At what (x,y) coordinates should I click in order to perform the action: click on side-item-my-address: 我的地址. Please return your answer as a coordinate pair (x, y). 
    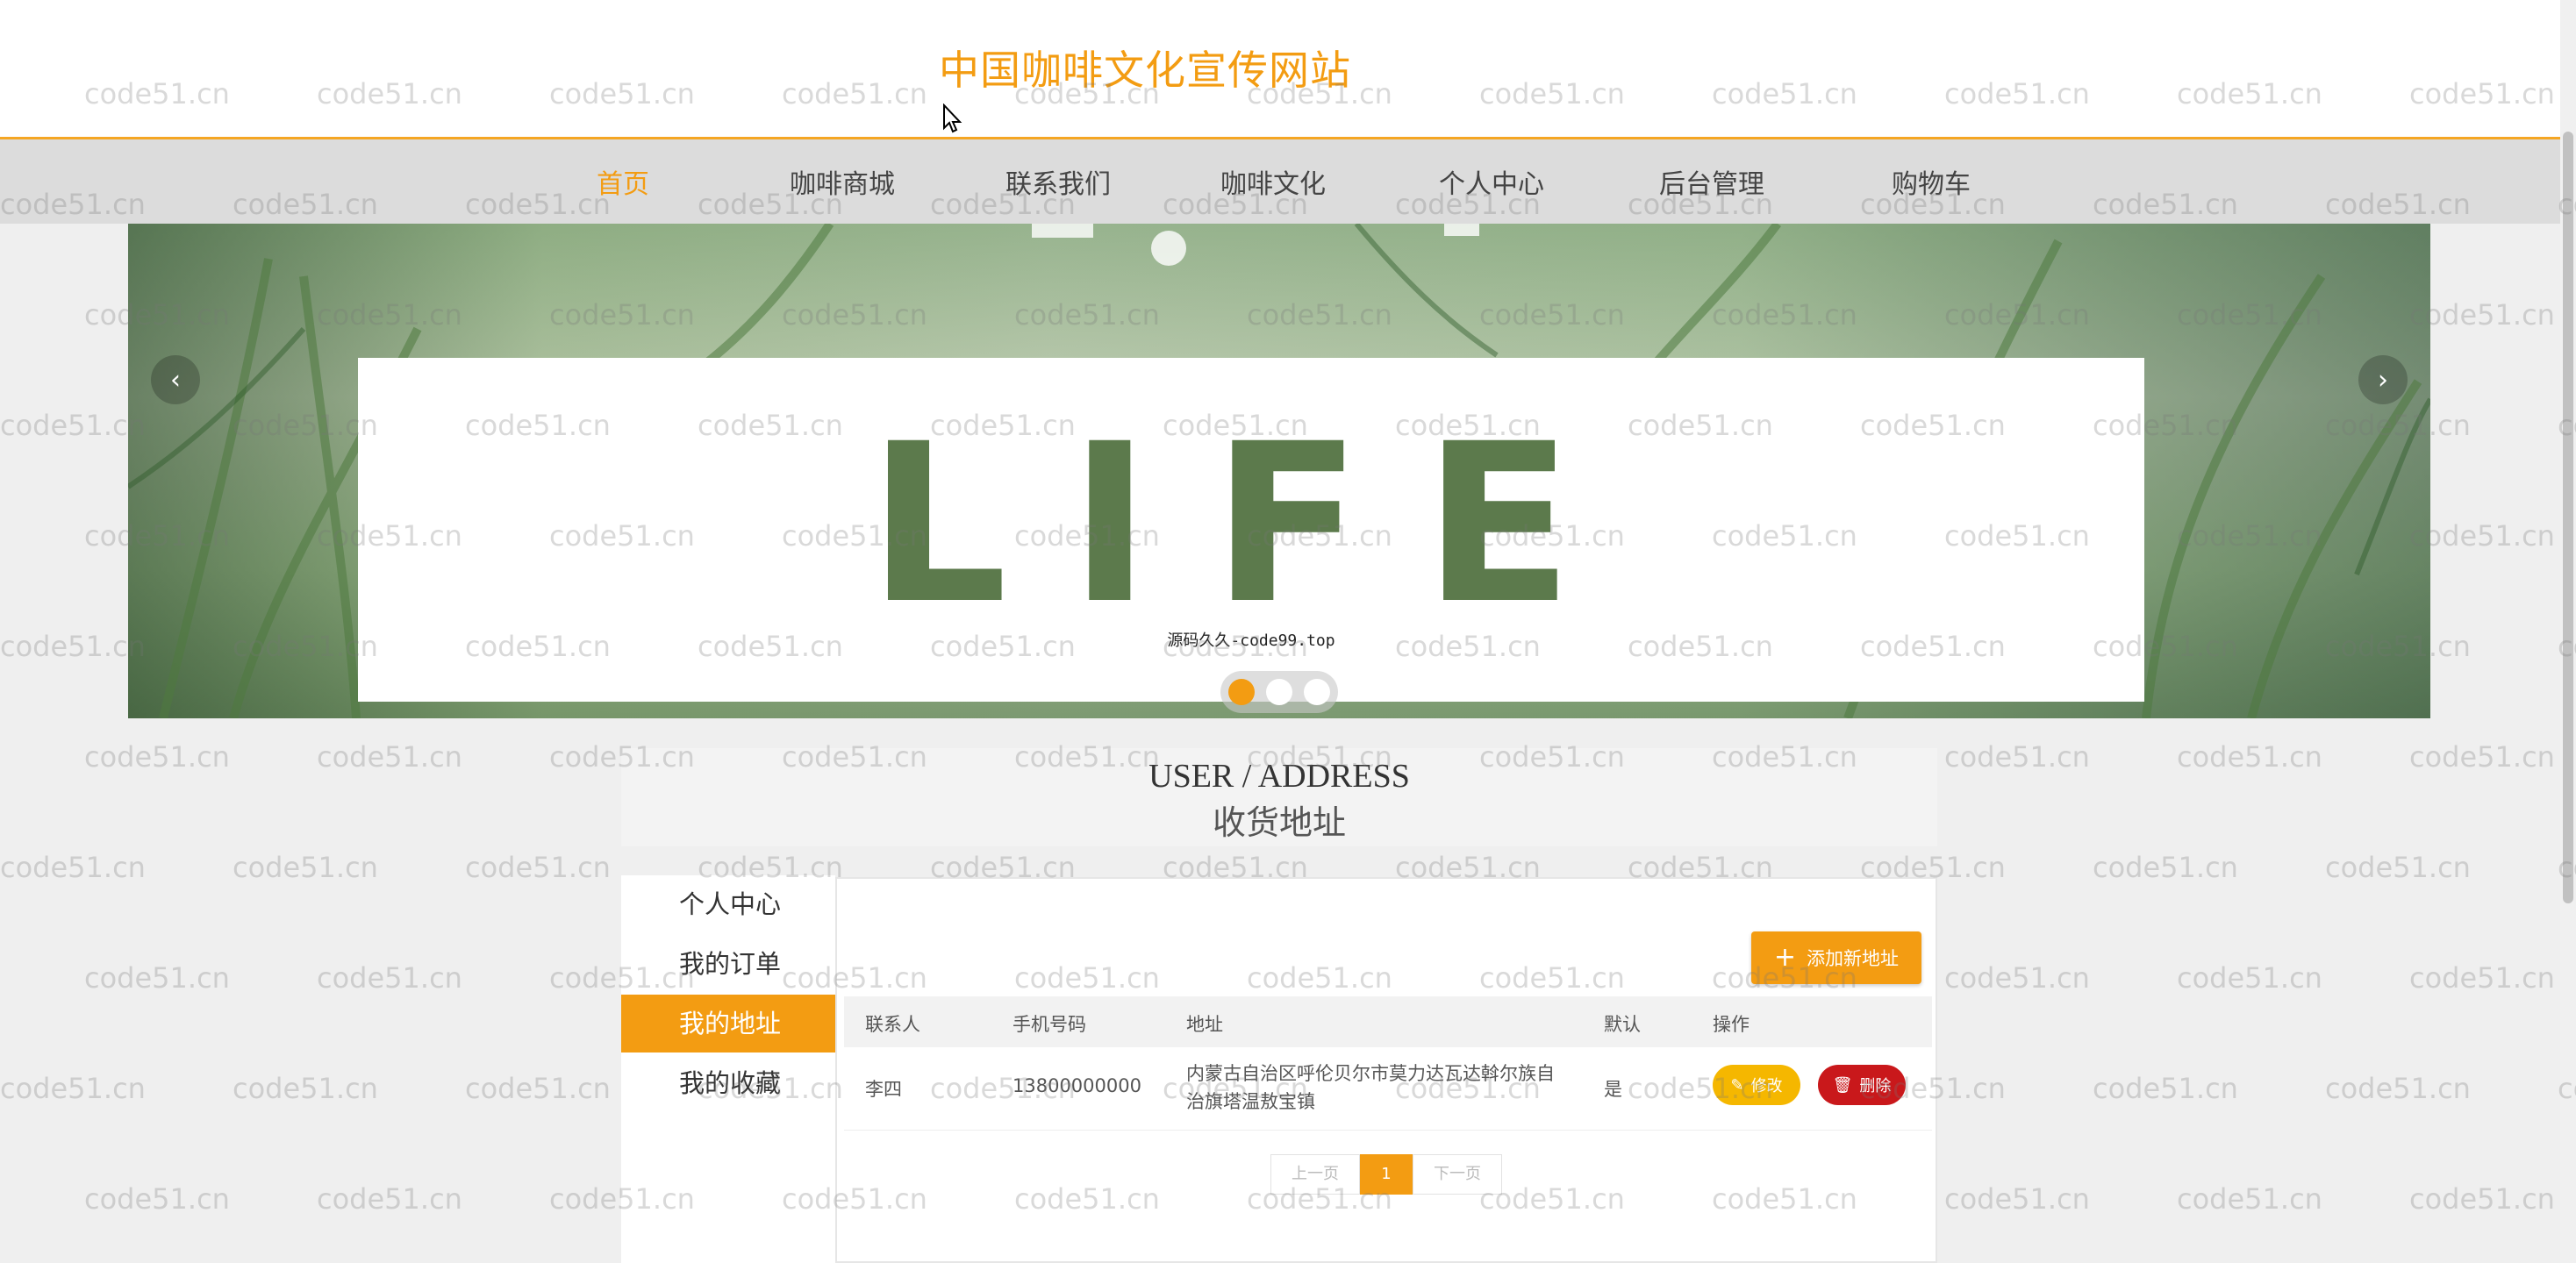
    Looking at the image, I should click on (728, 1023).